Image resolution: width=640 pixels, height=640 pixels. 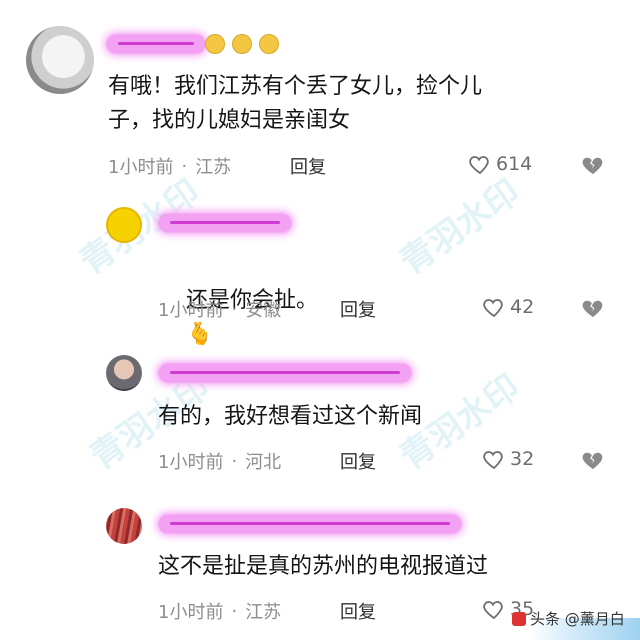 I want to click on source-watermark: 头条 @薰月白, so click(x=568, y=618).